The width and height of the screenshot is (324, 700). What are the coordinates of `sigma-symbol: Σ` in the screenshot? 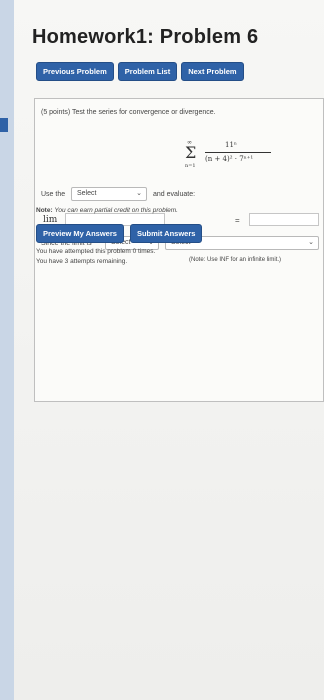 It's located at (191, 152).